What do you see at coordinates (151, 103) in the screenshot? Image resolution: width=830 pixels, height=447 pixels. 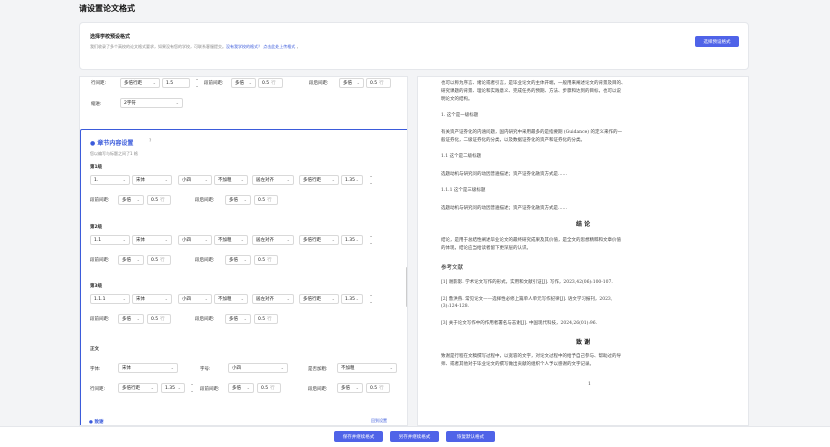 I see `indent-select: 2字符 ⌄` at bounding box center [151, 103].